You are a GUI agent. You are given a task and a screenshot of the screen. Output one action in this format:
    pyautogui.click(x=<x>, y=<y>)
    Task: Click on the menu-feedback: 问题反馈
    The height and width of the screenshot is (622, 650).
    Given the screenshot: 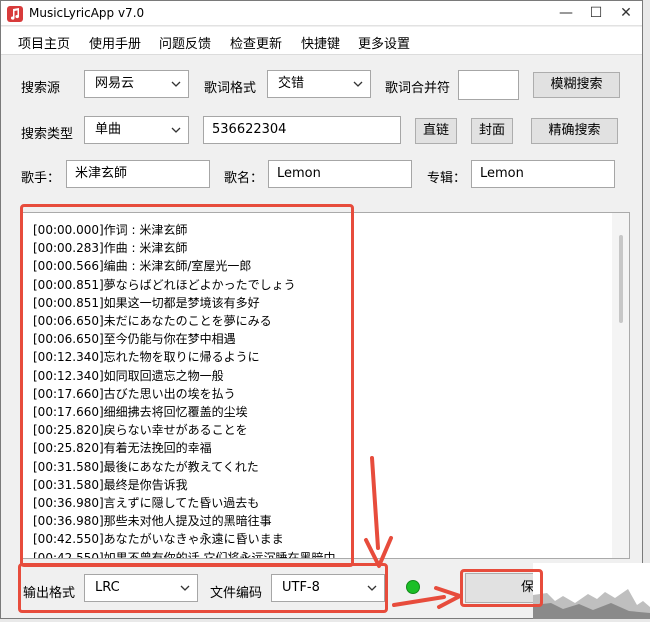 What is the action you would take?
    pyautogui.click(x=185, y=42)
    